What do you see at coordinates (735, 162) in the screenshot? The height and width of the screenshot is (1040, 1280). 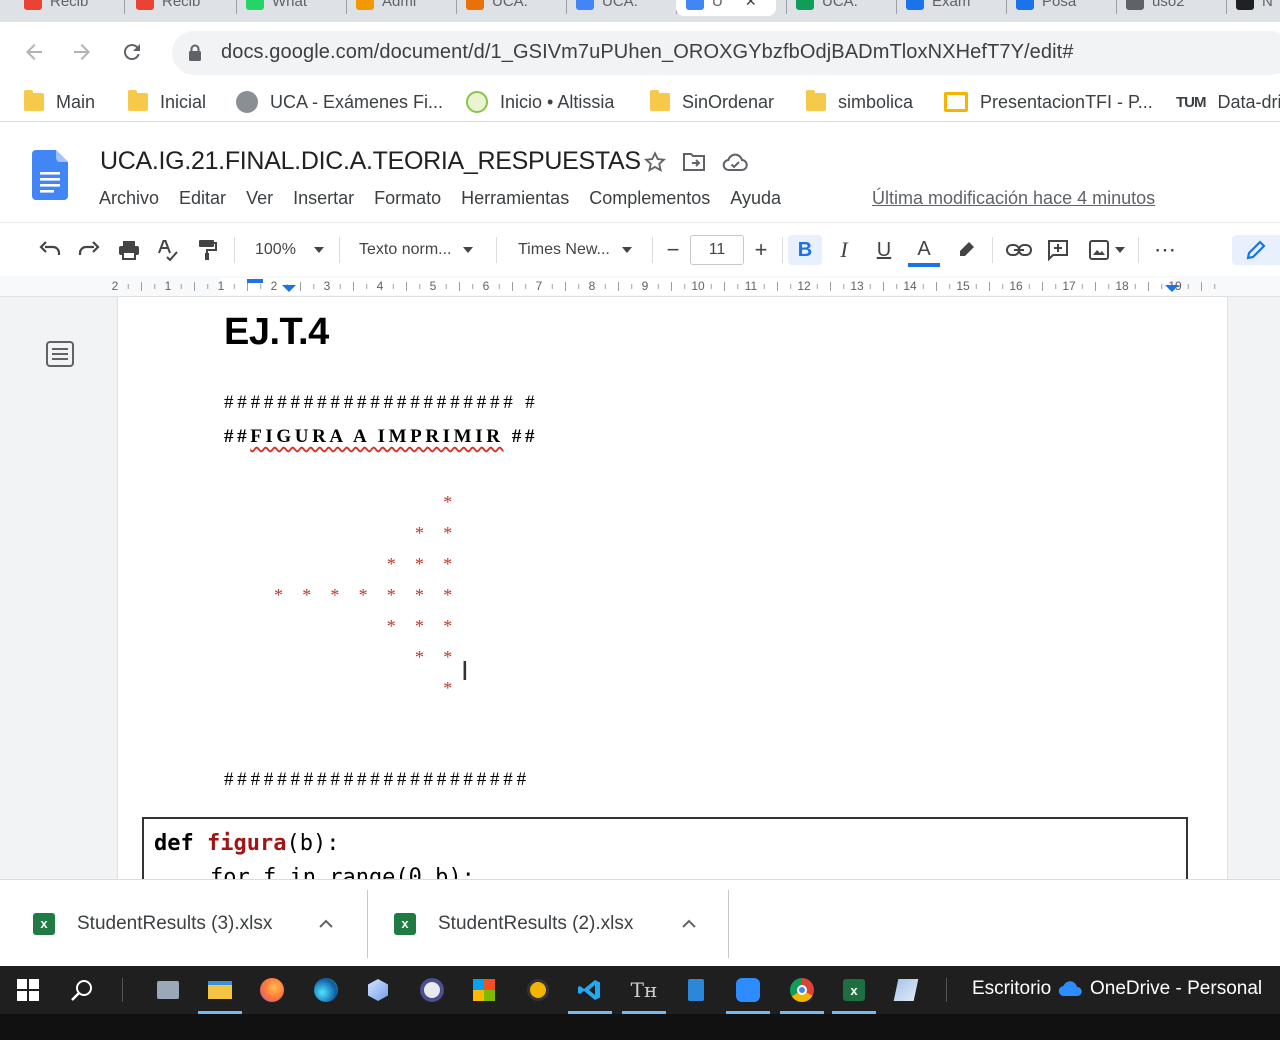 I see `cloud-saved-icon` at bounding box center [735, 162].